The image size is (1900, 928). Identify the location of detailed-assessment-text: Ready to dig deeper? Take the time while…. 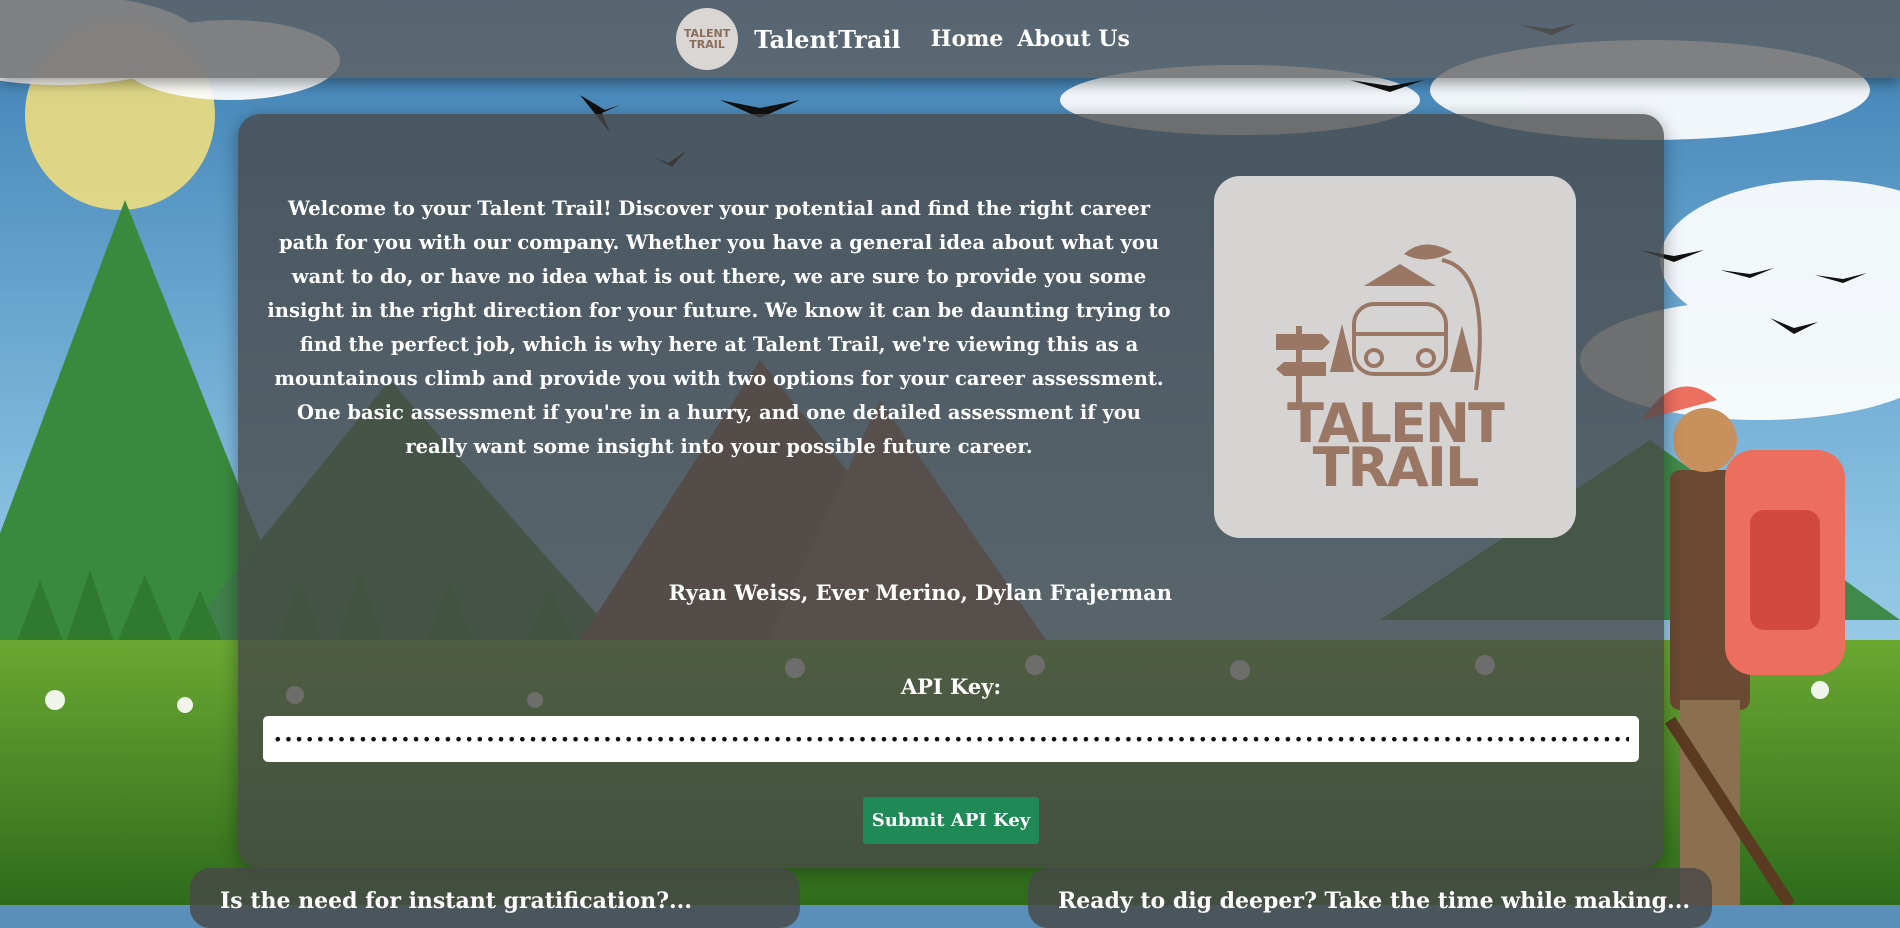
(1374, 901).